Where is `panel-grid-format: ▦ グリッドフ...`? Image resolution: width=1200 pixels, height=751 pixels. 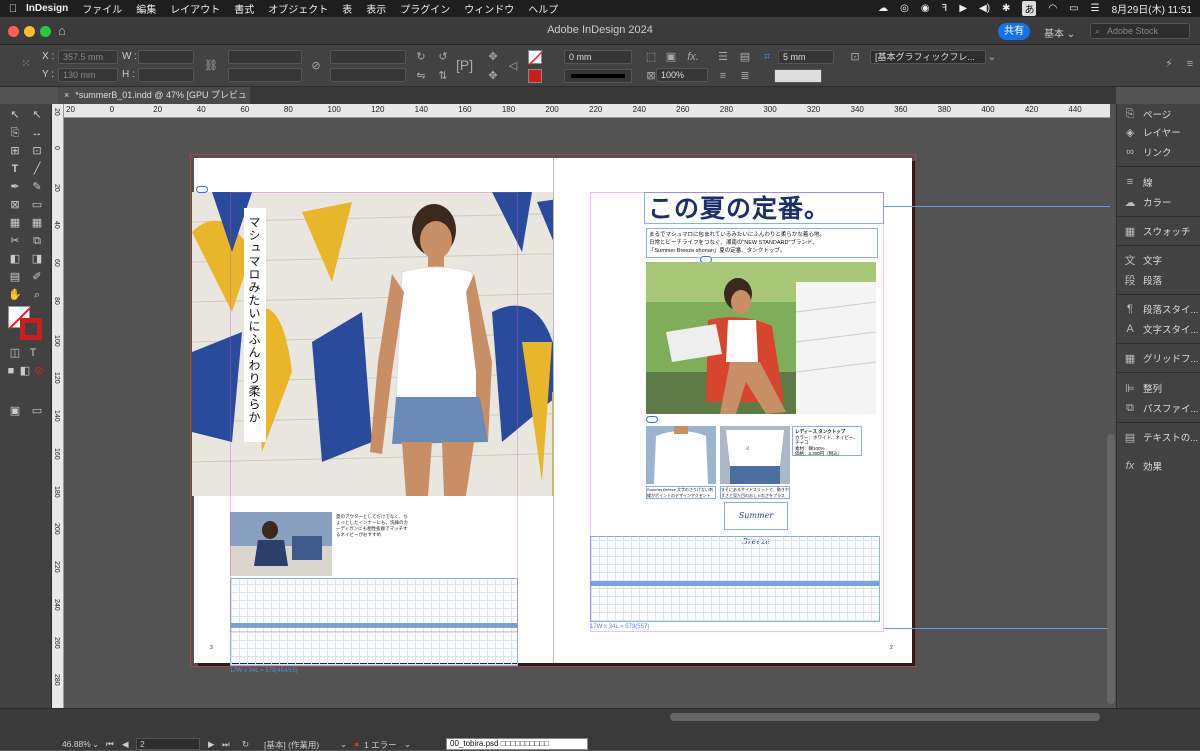
panel-grid-format: ▦ グリッドフ... is located at coordinates (1161, 358).